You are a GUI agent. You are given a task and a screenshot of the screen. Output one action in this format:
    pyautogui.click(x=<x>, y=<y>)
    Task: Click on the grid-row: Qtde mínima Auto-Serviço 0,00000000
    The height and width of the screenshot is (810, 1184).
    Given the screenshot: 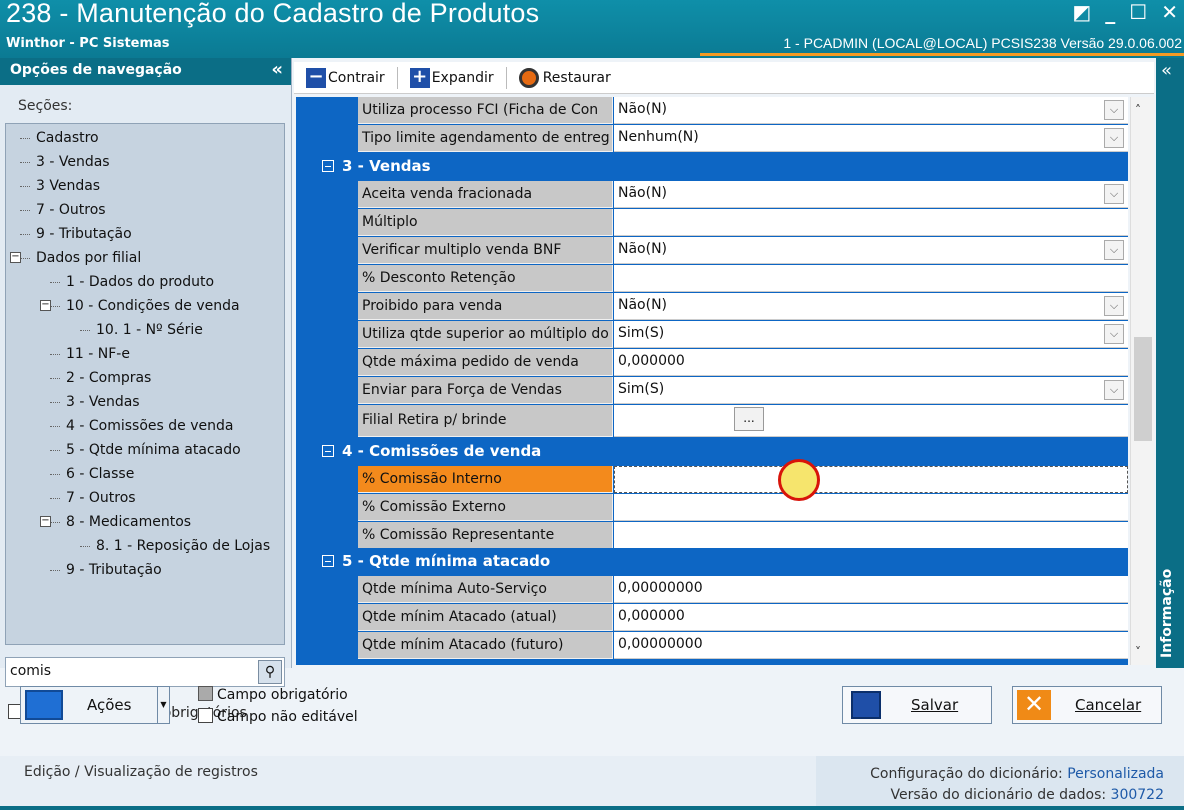 What is the action you would take?
    pyautogui.click(x=712, y=590)
    